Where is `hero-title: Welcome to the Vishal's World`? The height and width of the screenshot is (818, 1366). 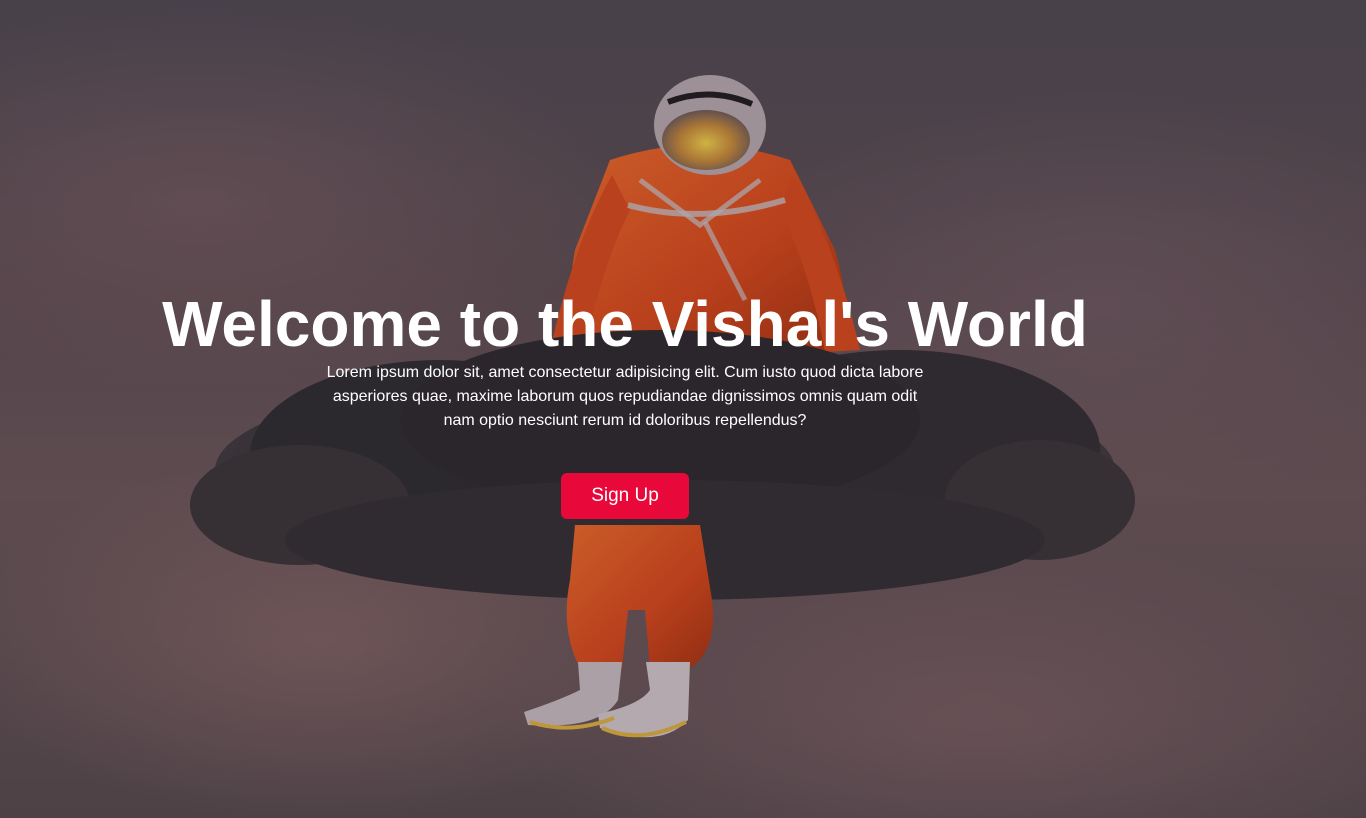 hero-title: Welcome to the Vishal's World is located at coordinates (625, 324).